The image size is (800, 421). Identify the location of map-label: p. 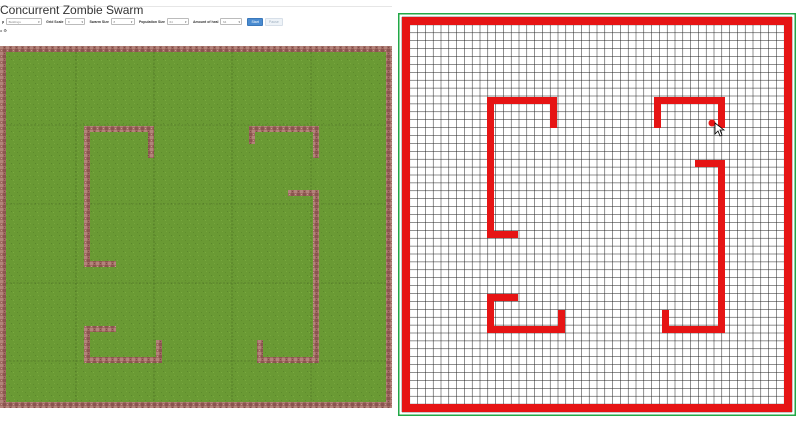
(3, 21).